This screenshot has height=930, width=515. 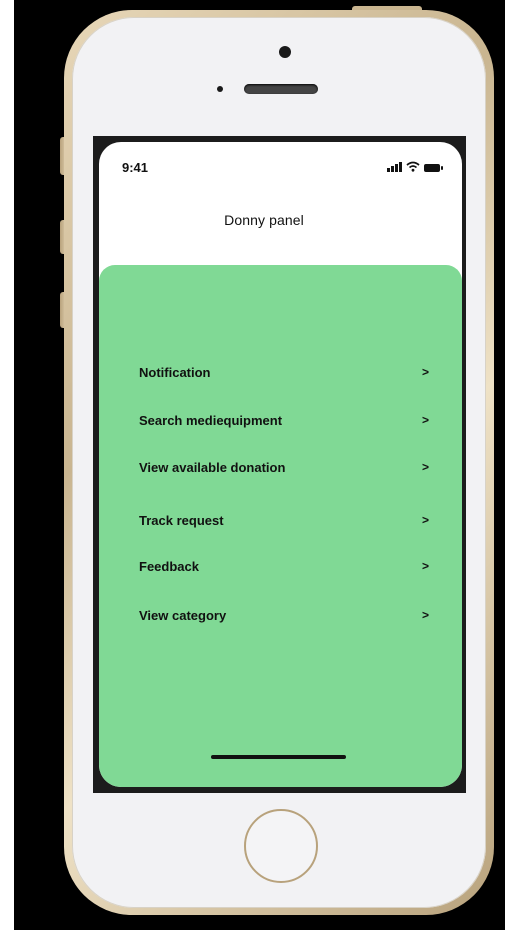 I want to click on menu-item-label: Search mediequipment, so click(x=211, y=420).